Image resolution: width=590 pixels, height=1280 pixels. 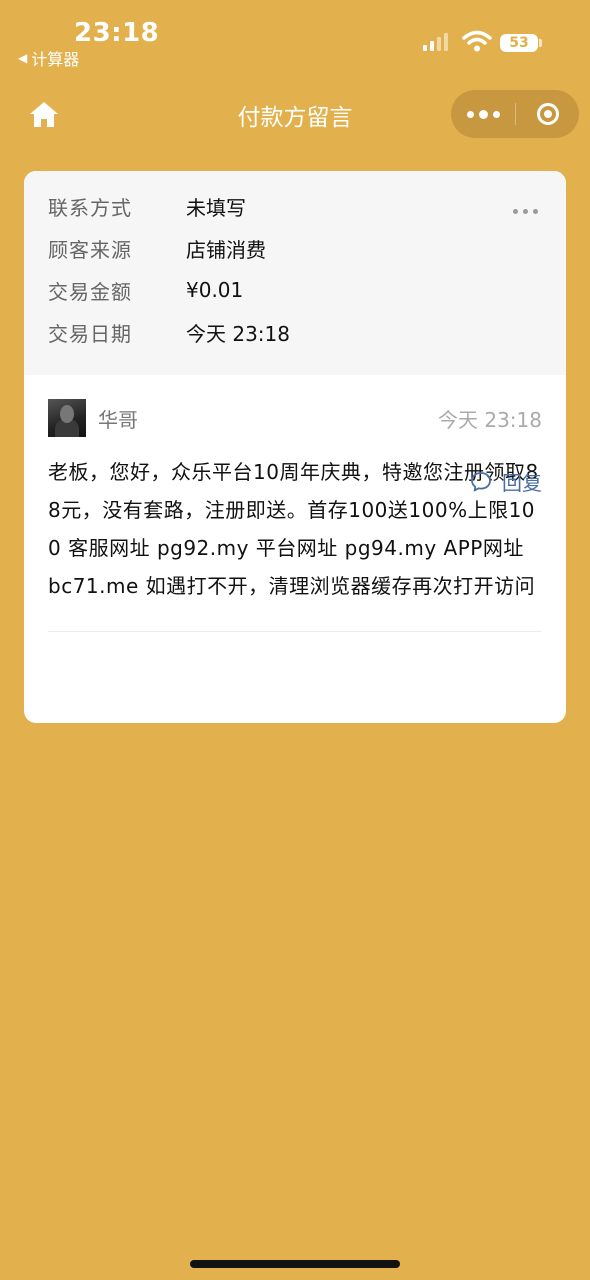 I want to click on info-value: 未填写, so click(x=216, y=207).